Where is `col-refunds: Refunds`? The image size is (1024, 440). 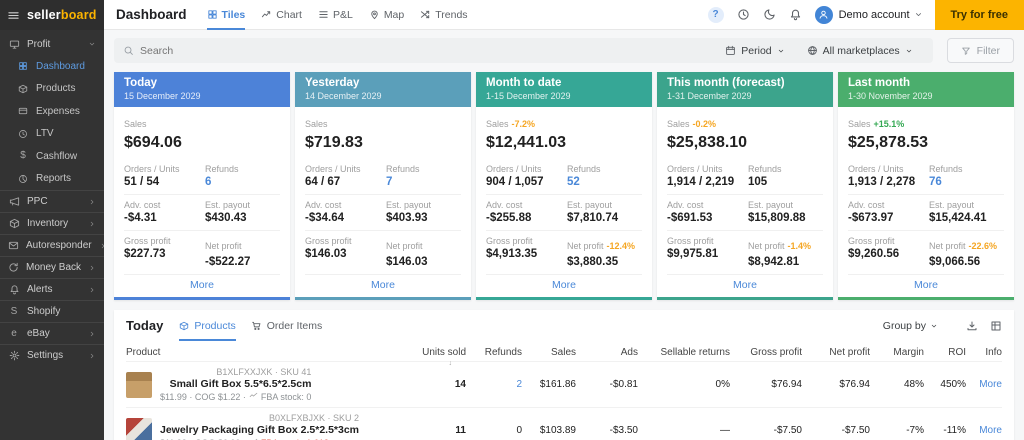
col-refunds: Refunds is located at coordinates (494, 352).